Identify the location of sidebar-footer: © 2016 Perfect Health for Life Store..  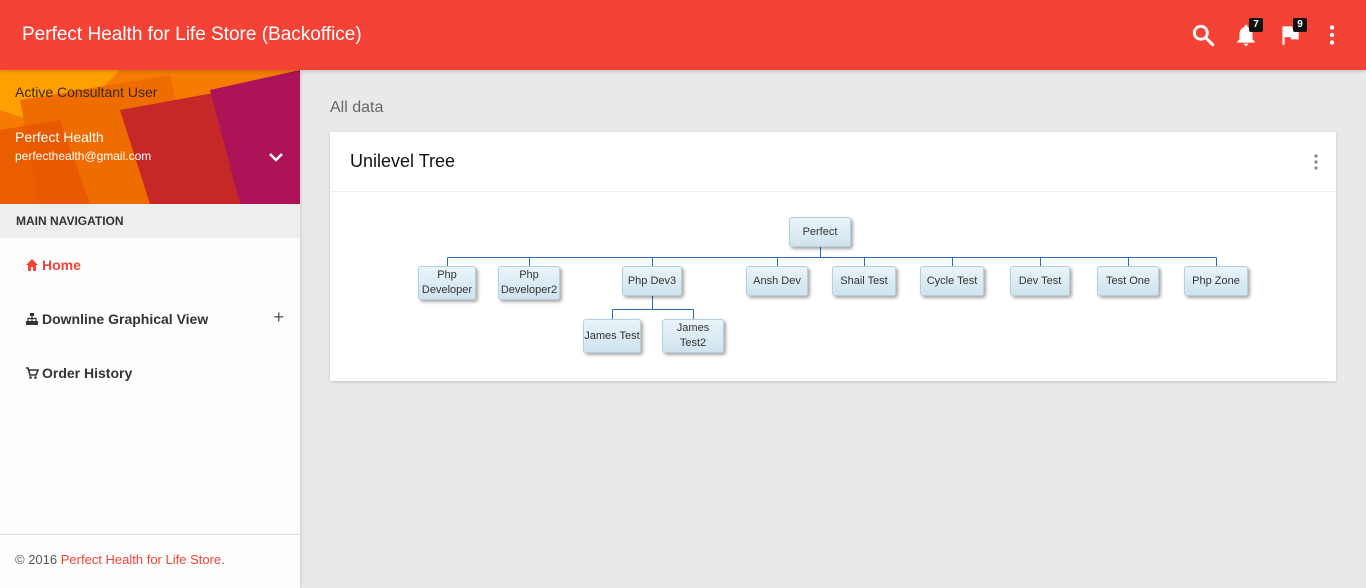
(150, 561).